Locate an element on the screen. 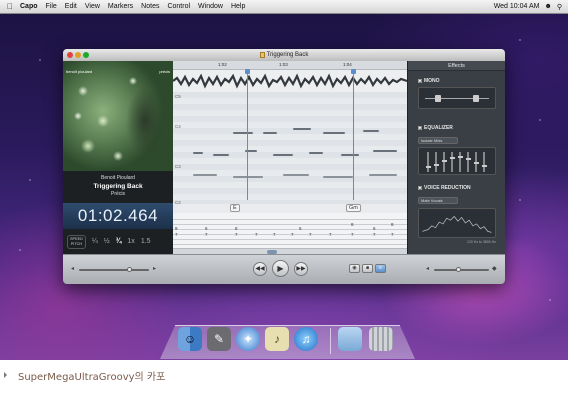  tablature: 9 6 8 6 8 6 8 7 7 7 7 7 7 7 7 7 7 7 is located at coordinates (290, 230).